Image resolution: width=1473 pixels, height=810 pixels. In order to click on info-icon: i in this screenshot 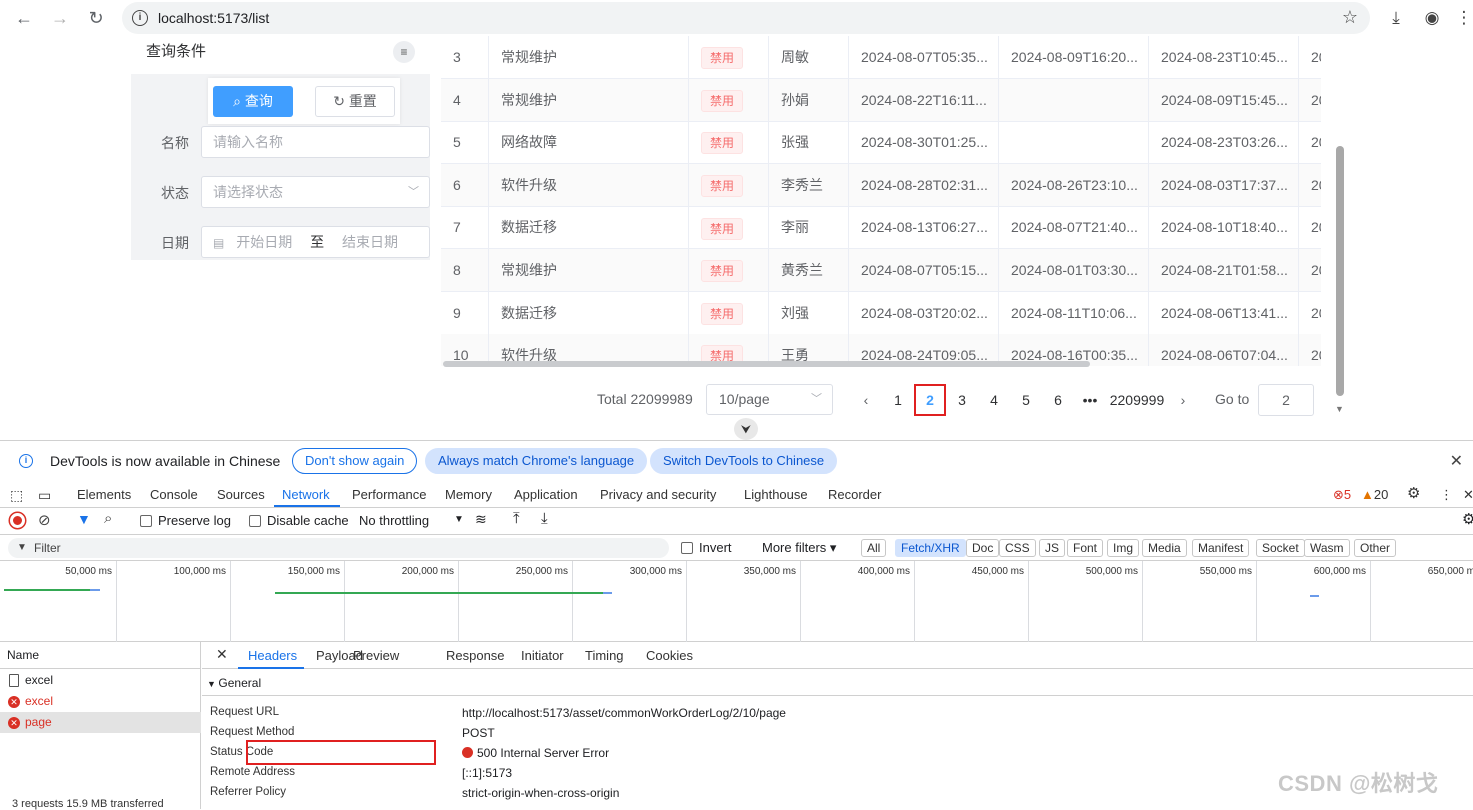, I will do `click(140, 18)`.